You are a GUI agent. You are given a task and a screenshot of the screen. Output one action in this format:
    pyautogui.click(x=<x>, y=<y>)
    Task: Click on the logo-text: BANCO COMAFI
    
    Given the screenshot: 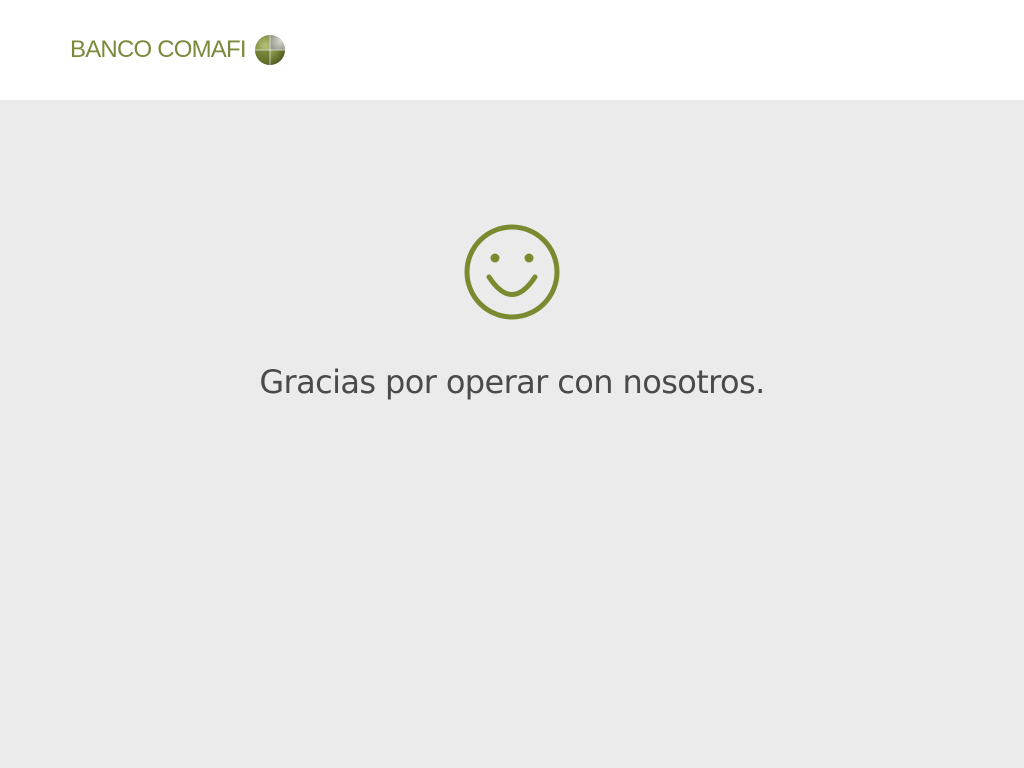 What is the action you would take?
    pyautogui.click(x=158, y=49)
    